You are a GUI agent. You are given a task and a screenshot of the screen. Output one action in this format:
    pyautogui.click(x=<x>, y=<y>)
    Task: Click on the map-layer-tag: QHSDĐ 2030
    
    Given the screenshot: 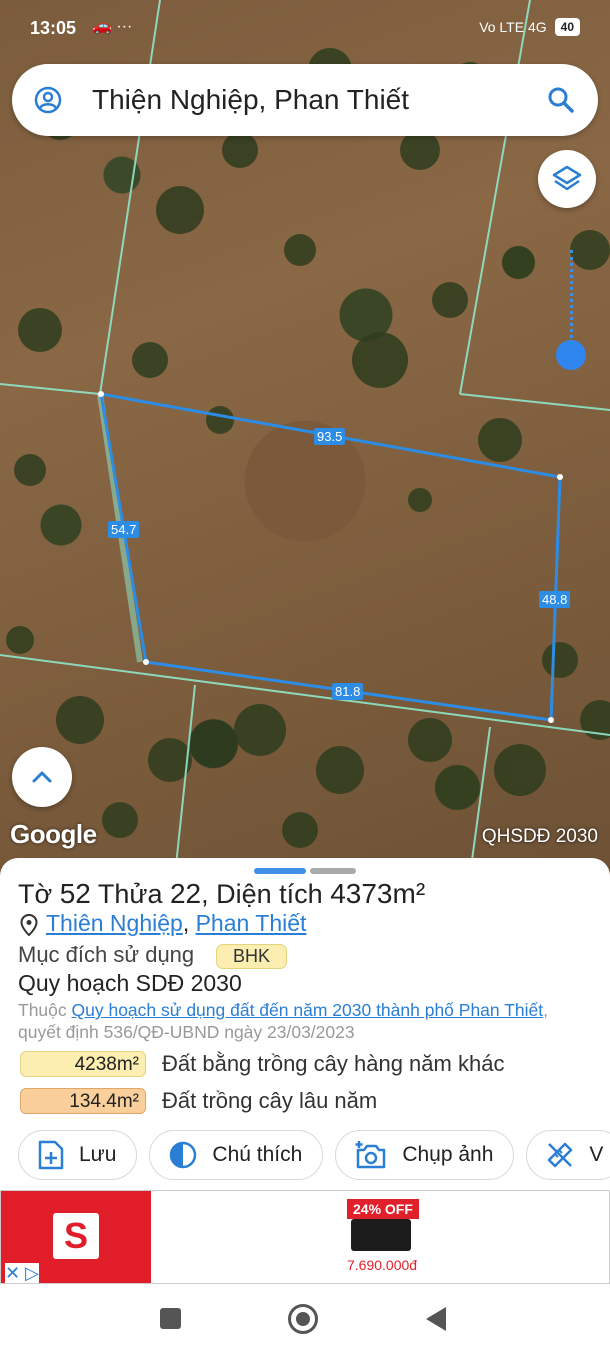 What is the action you would take?
    pyautogui.click(x=539, y=836)
    